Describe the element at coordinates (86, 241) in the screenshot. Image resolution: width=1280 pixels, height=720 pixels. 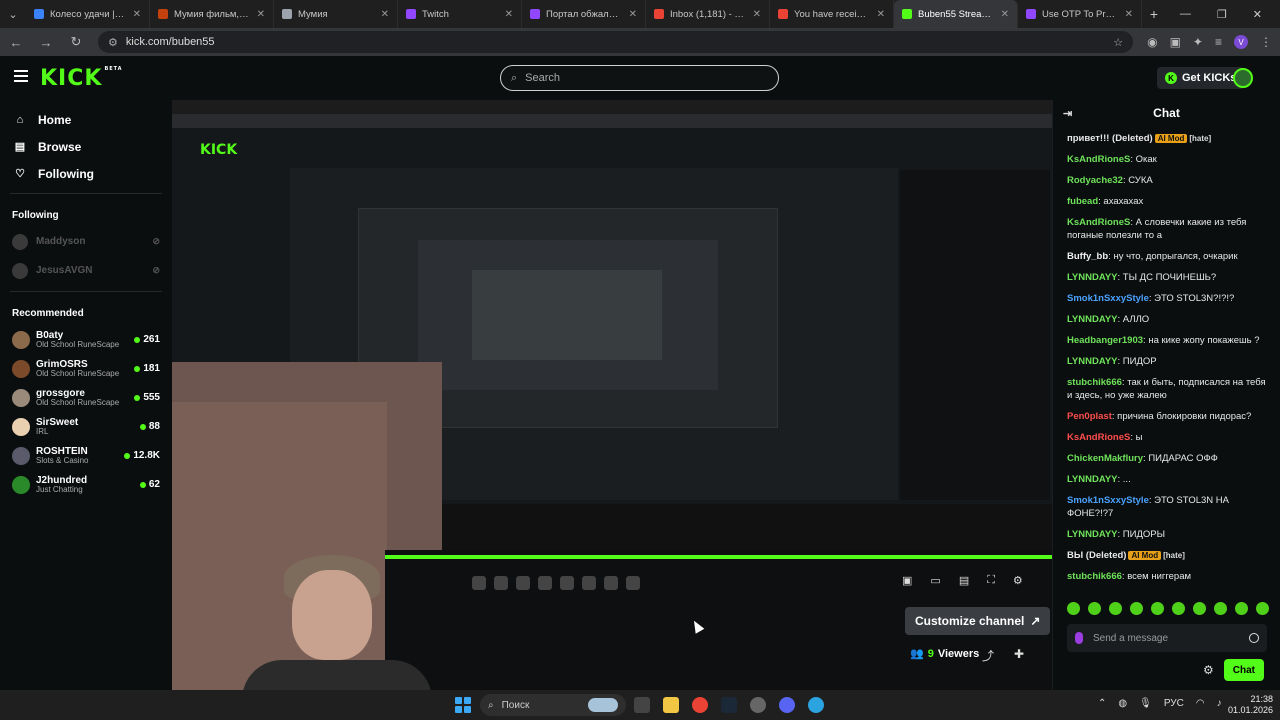
I see `following-channel: Maddyson ⊘` at that location.